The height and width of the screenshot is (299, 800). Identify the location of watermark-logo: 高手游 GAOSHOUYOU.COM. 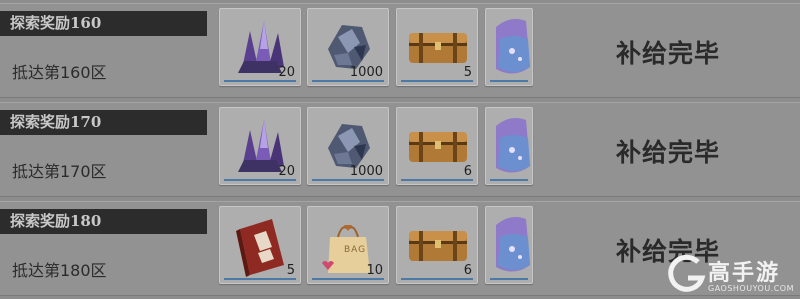
(731, 274).